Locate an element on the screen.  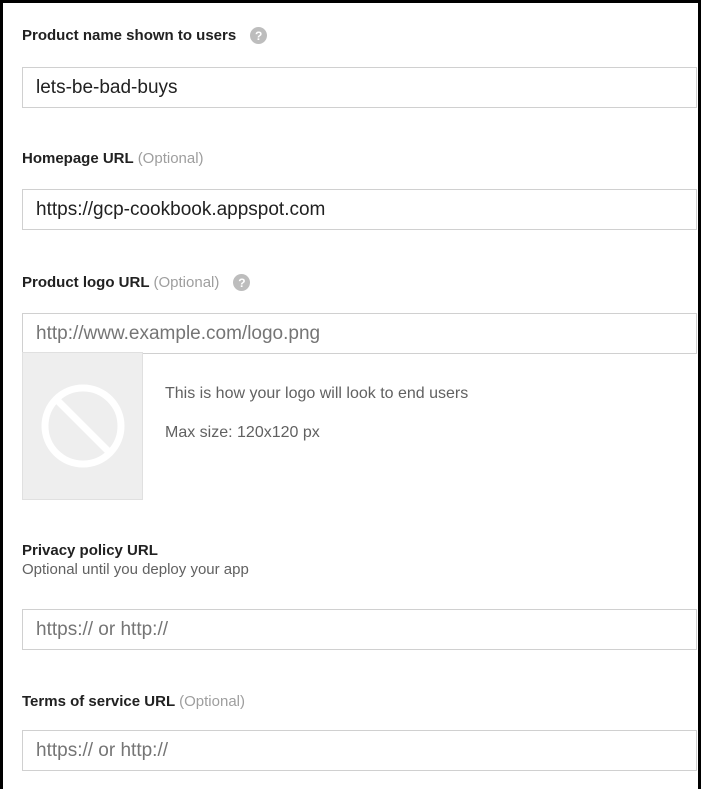
product-name-label-row: Product name shown to users ? is located at coordinates (145, 35).